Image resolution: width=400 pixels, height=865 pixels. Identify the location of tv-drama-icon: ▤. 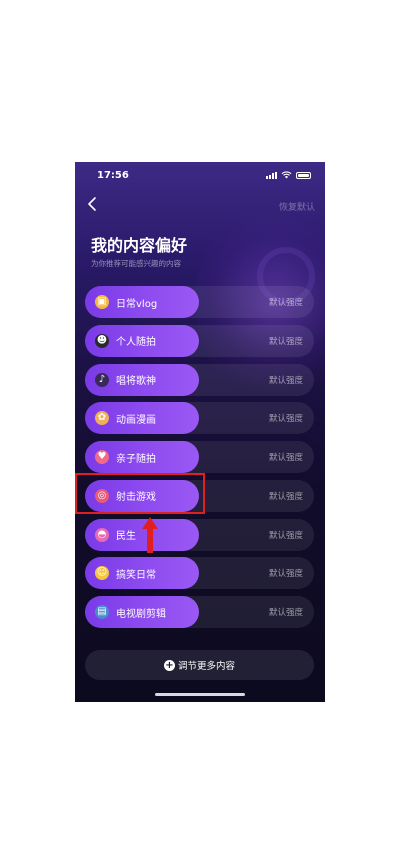
(102, 612).